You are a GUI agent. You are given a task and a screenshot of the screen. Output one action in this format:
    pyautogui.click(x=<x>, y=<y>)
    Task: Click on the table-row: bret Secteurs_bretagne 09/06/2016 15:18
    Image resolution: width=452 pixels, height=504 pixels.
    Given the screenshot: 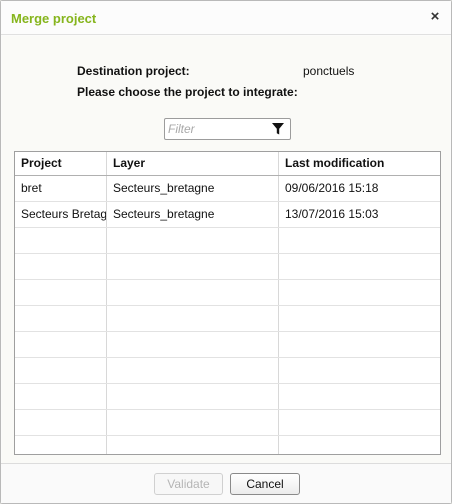 What is the action you would take?
    pyautogui.click(x=227, y=189)
    